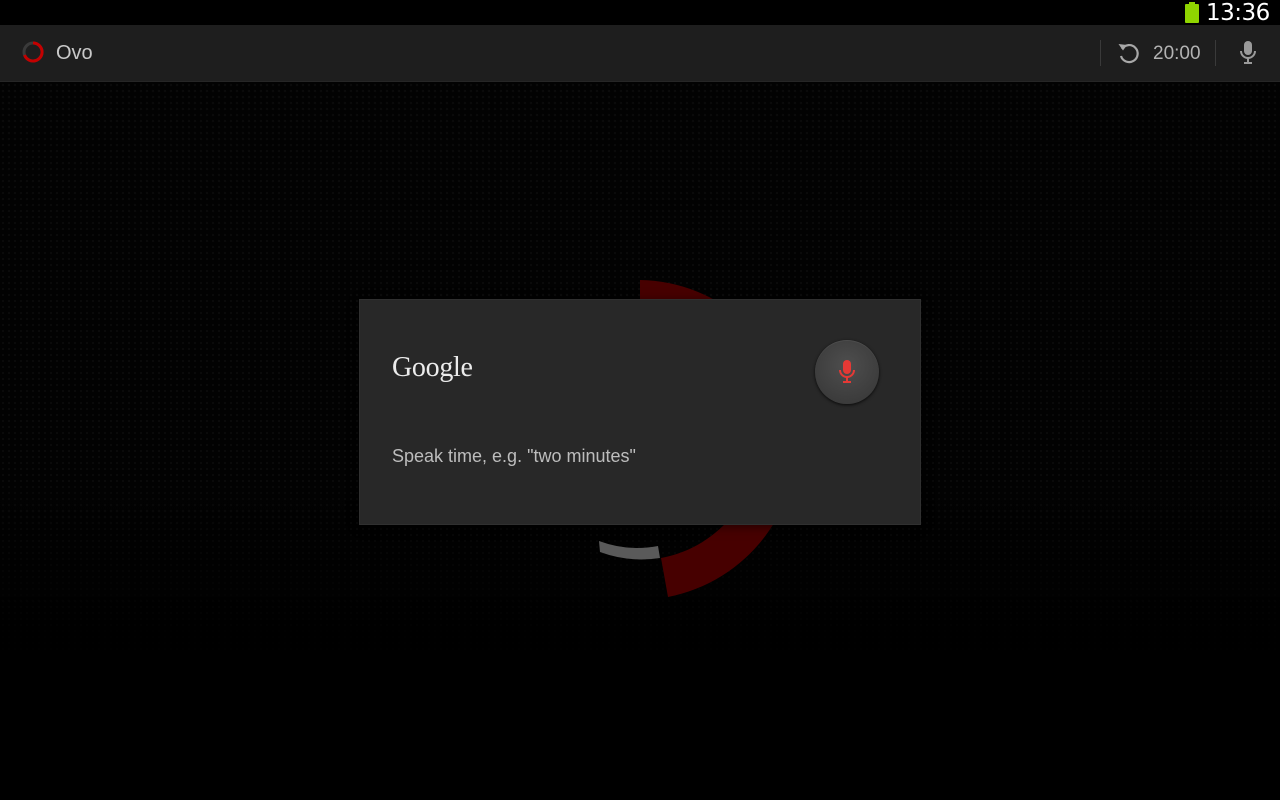  What do you see at coordinates (640, 13) in the screenshot?
I see `status-bar: 13:36` at bounding box center [640, 13].